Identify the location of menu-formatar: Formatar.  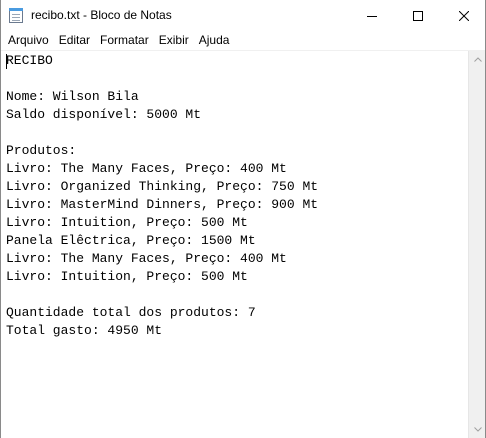
(124, 40).